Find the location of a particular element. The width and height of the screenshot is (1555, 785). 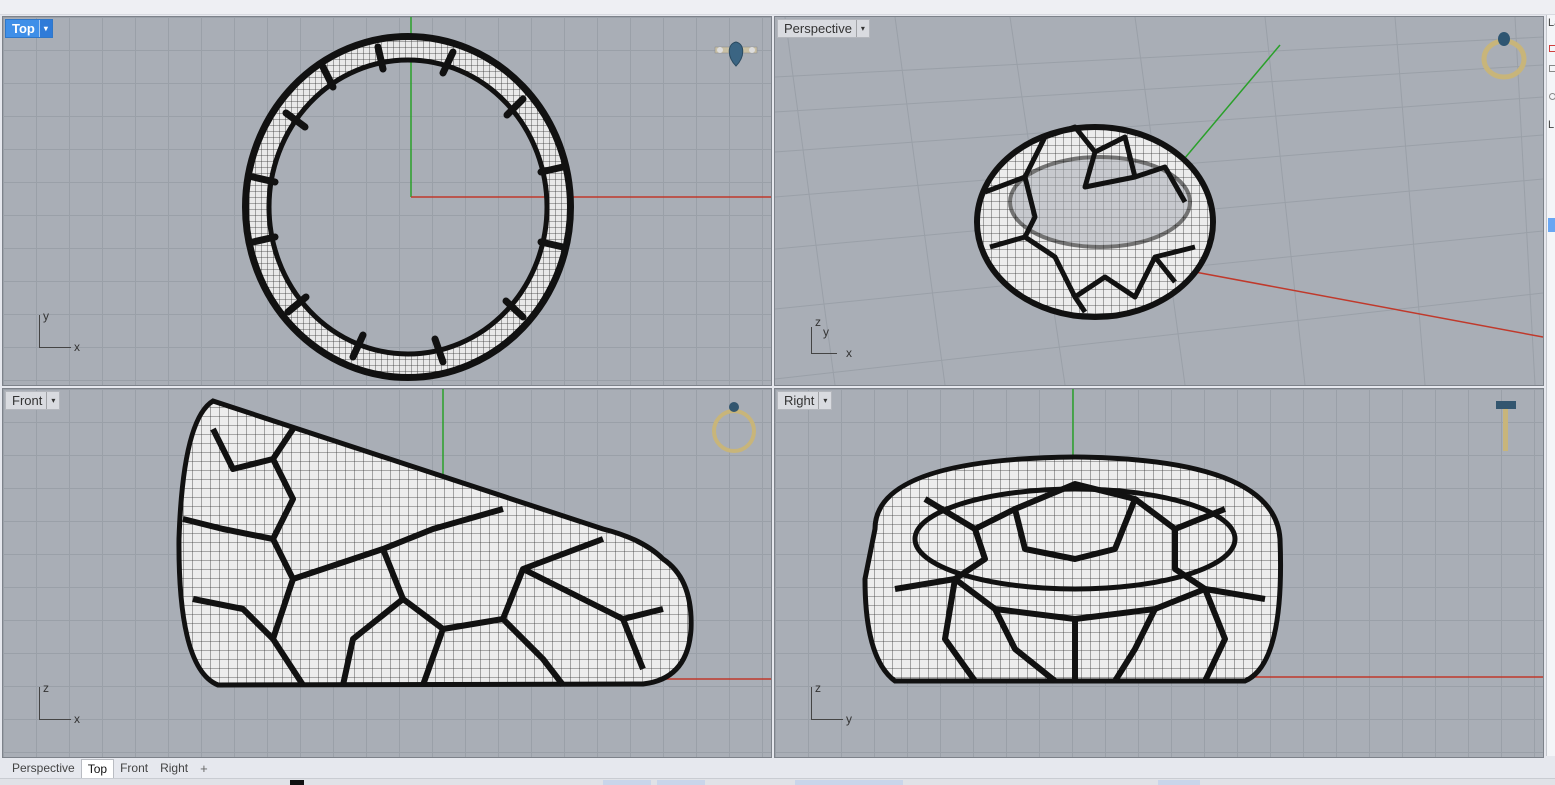

viewport-title: Right is located at coordinates (799, 400).